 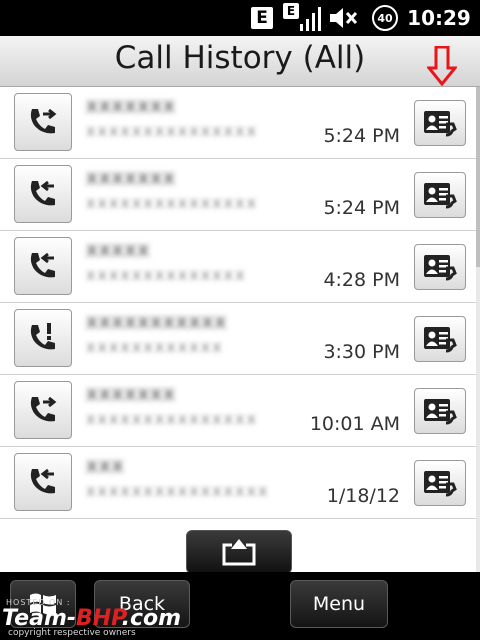 I want to click on signal-strength-icon: E, so click(x=303, y=18).